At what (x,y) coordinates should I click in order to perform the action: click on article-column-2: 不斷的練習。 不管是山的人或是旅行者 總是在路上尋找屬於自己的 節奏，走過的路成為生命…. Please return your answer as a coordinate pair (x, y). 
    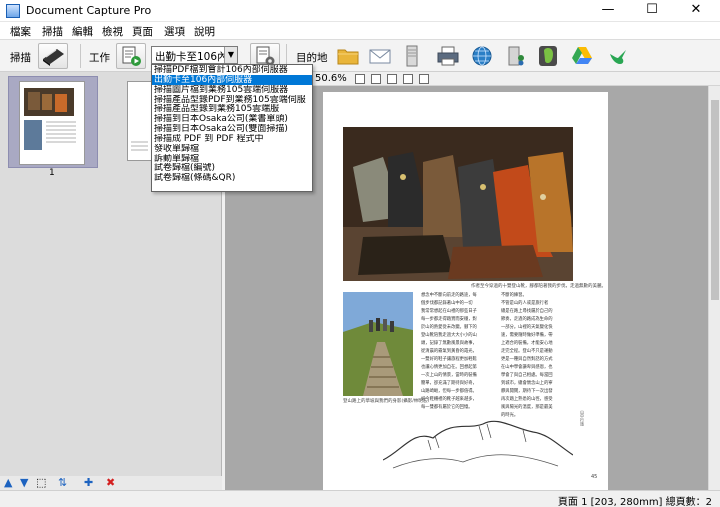
    Looking at the image, I should click on (539, 356).